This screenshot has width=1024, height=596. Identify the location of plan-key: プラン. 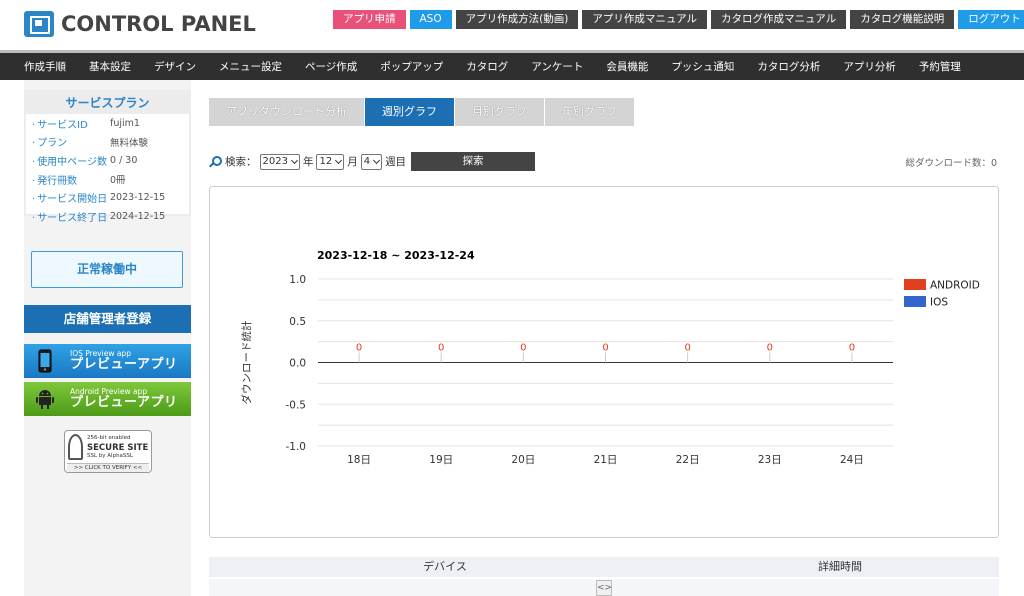
(68, 141).